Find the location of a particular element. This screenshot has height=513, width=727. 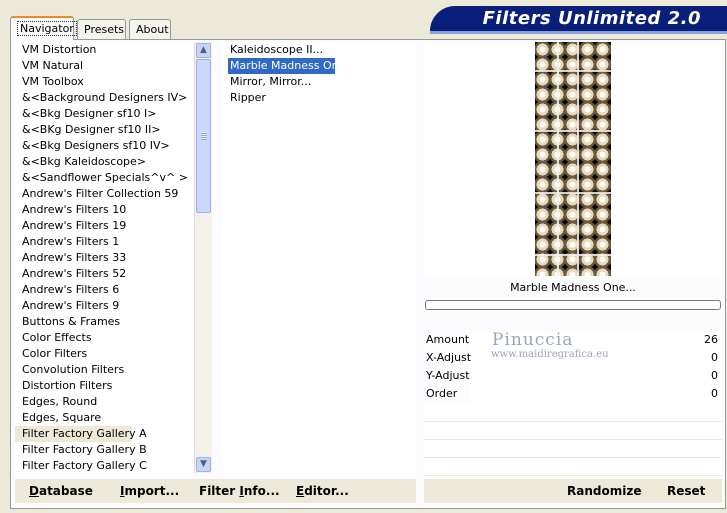

category-item: Color Effects is located at coordinates (104, 338).